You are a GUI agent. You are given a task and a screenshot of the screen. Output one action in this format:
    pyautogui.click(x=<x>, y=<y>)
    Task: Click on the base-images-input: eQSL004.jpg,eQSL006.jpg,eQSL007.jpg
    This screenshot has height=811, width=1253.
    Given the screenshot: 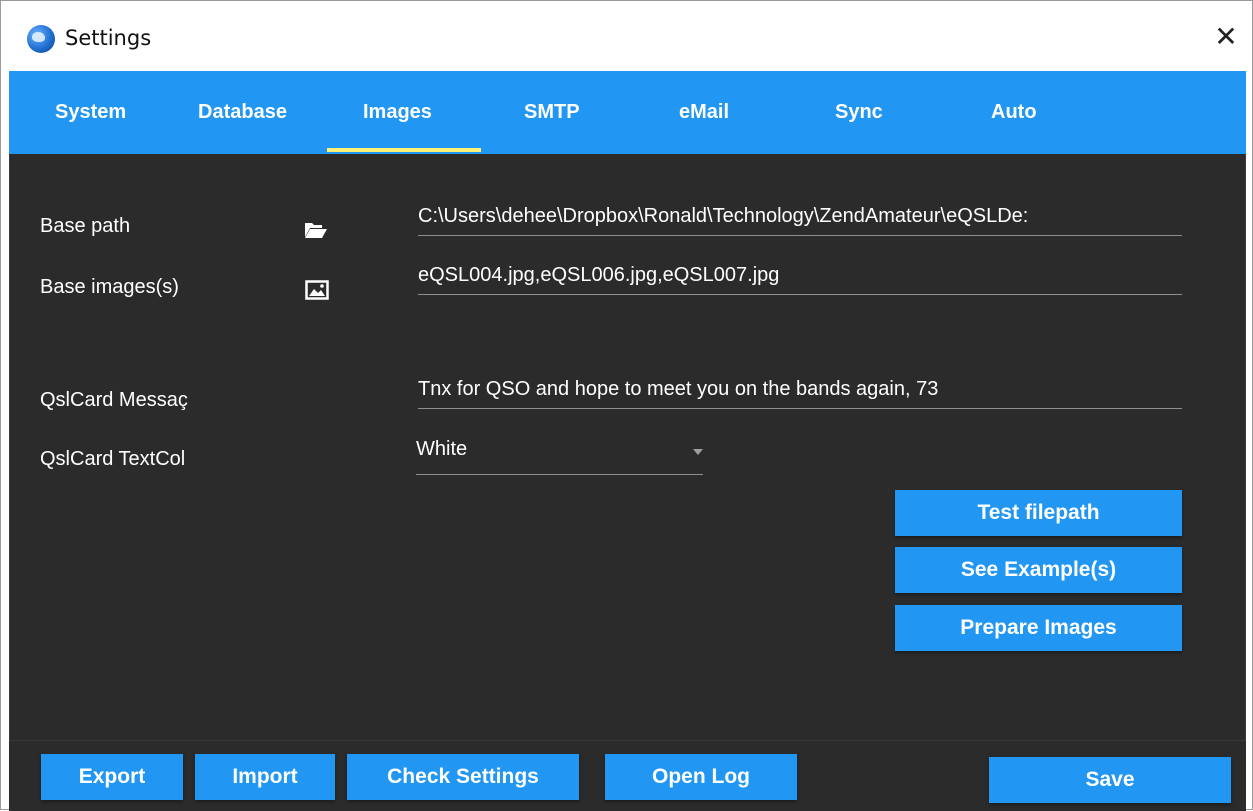 What is the action you would take?
    pyautogui.click(x=800, y=276)
    